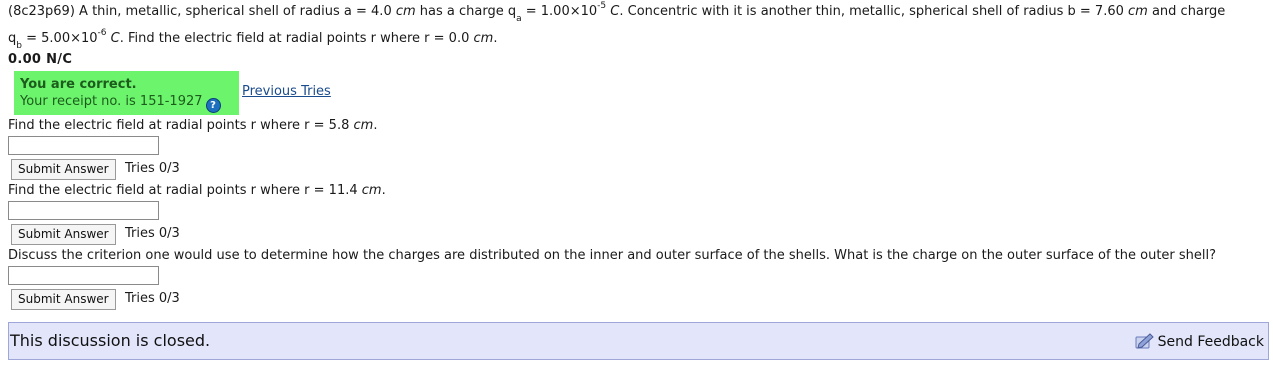  Describe the element at coordinates (559, 11) in the screenshot. I see `problem-text-c: = 1.00×10` at that location.